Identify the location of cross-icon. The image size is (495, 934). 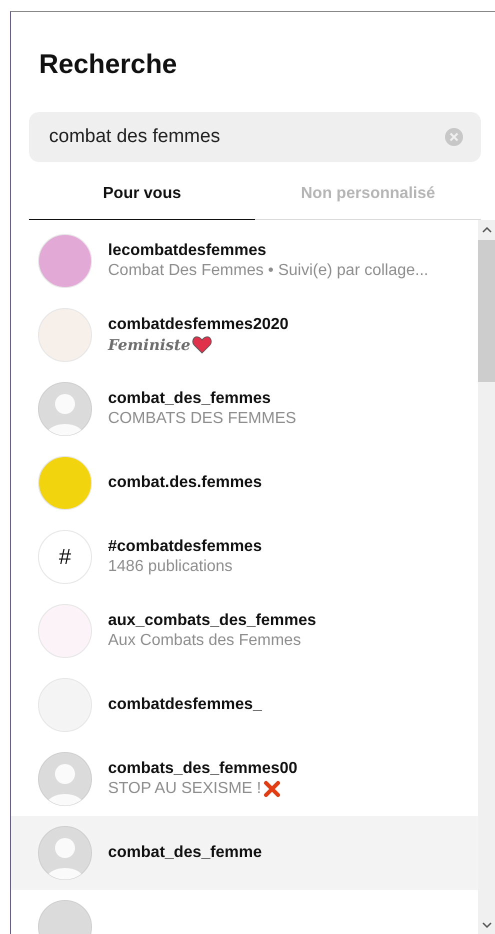
(272, 789).